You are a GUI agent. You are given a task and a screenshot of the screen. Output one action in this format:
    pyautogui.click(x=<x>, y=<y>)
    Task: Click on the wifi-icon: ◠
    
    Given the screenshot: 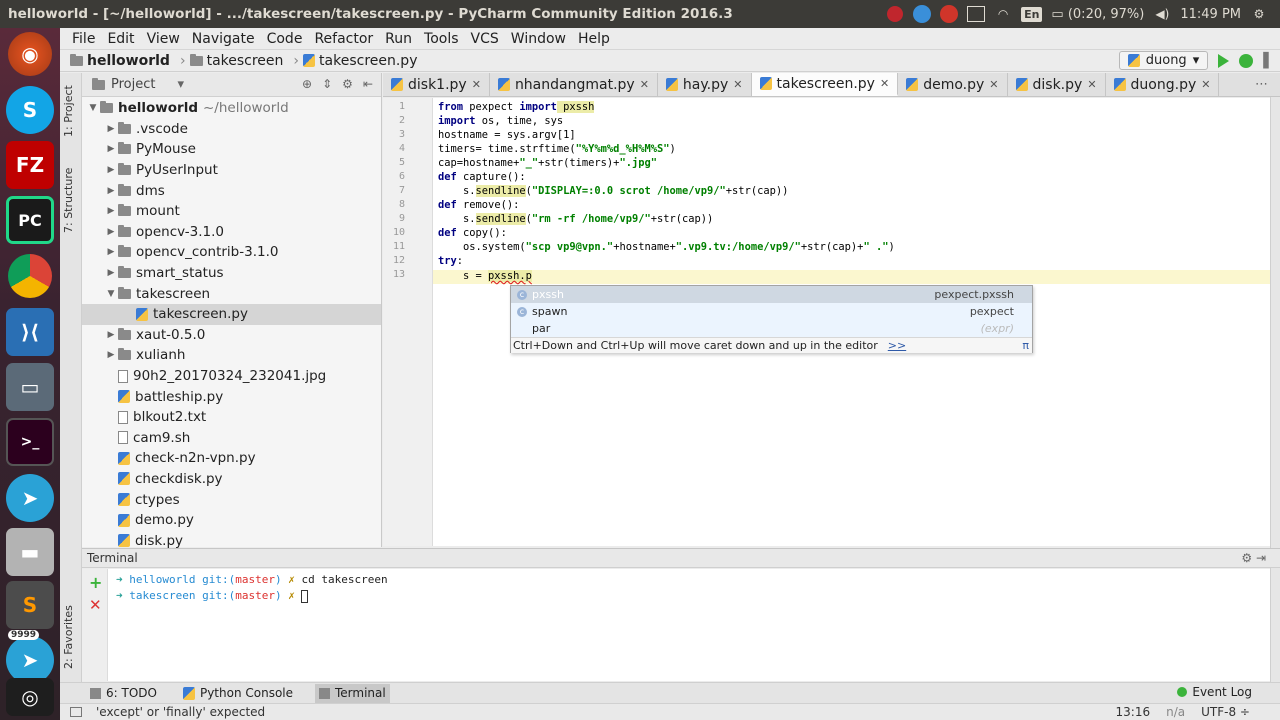 What is the action you would take?
    pyautogui.click(x=1003, y=14)
    